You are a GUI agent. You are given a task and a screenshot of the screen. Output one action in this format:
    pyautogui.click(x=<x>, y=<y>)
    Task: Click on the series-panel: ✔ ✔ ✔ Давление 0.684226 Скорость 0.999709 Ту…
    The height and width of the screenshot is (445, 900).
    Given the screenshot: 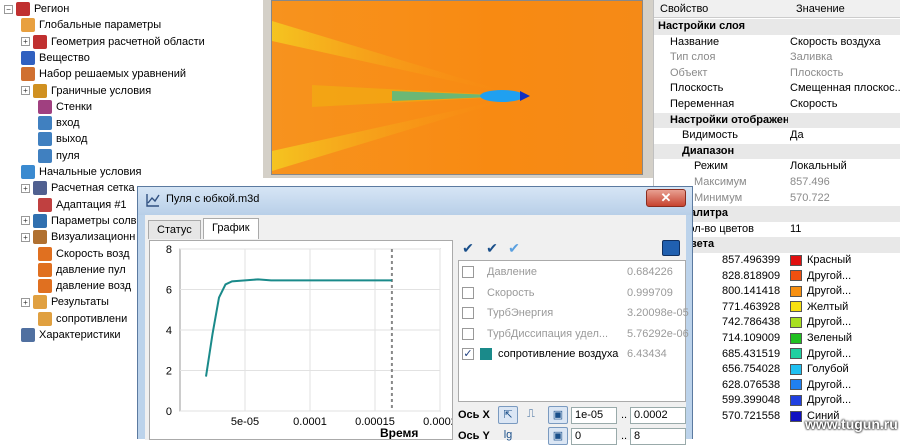 What is the action you would take?
    pyautogui.click(x=573, y=342)
    